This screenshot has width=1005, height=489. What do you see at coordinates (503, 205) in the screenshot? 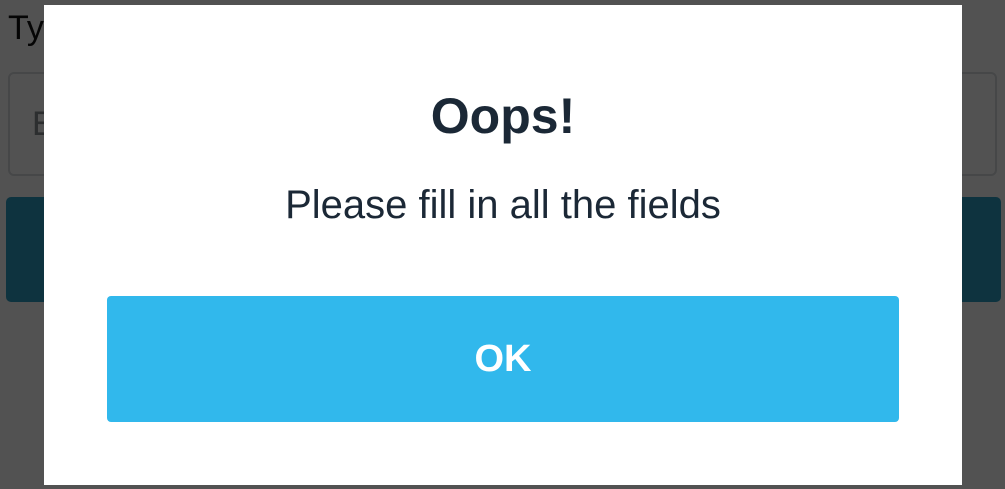
I see `dialog-message: Please fill in all the fields` at bounding box center [503, 205].